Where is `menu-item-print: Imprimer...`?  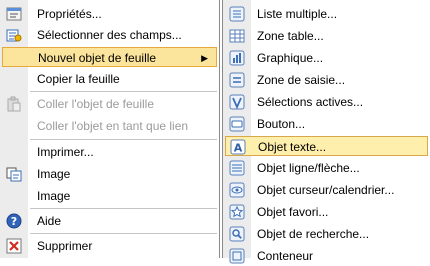
menu-item-print: Imprimer... is located at coordinates (109, 152).